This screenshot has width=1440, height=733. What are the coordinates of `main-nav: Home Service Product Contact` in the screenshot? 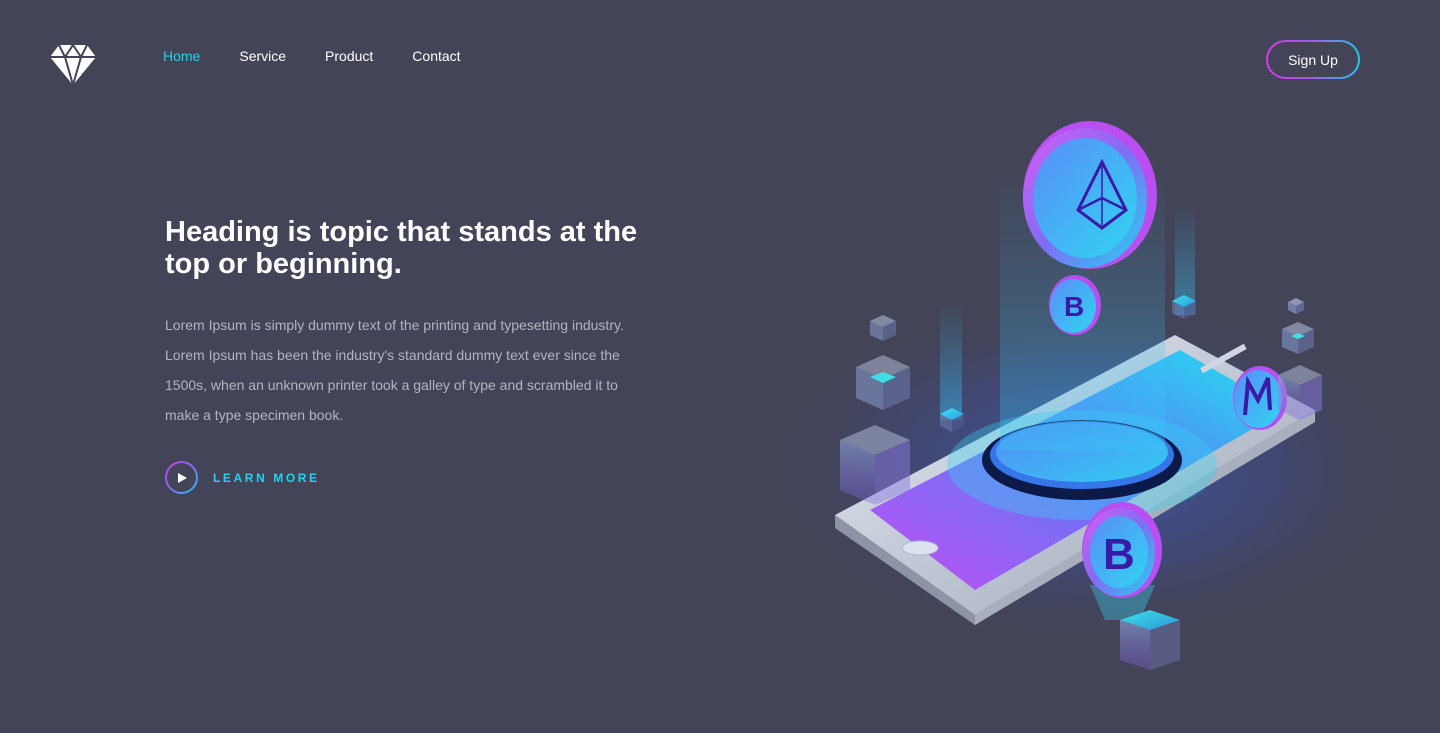 It's located at (331, 56).